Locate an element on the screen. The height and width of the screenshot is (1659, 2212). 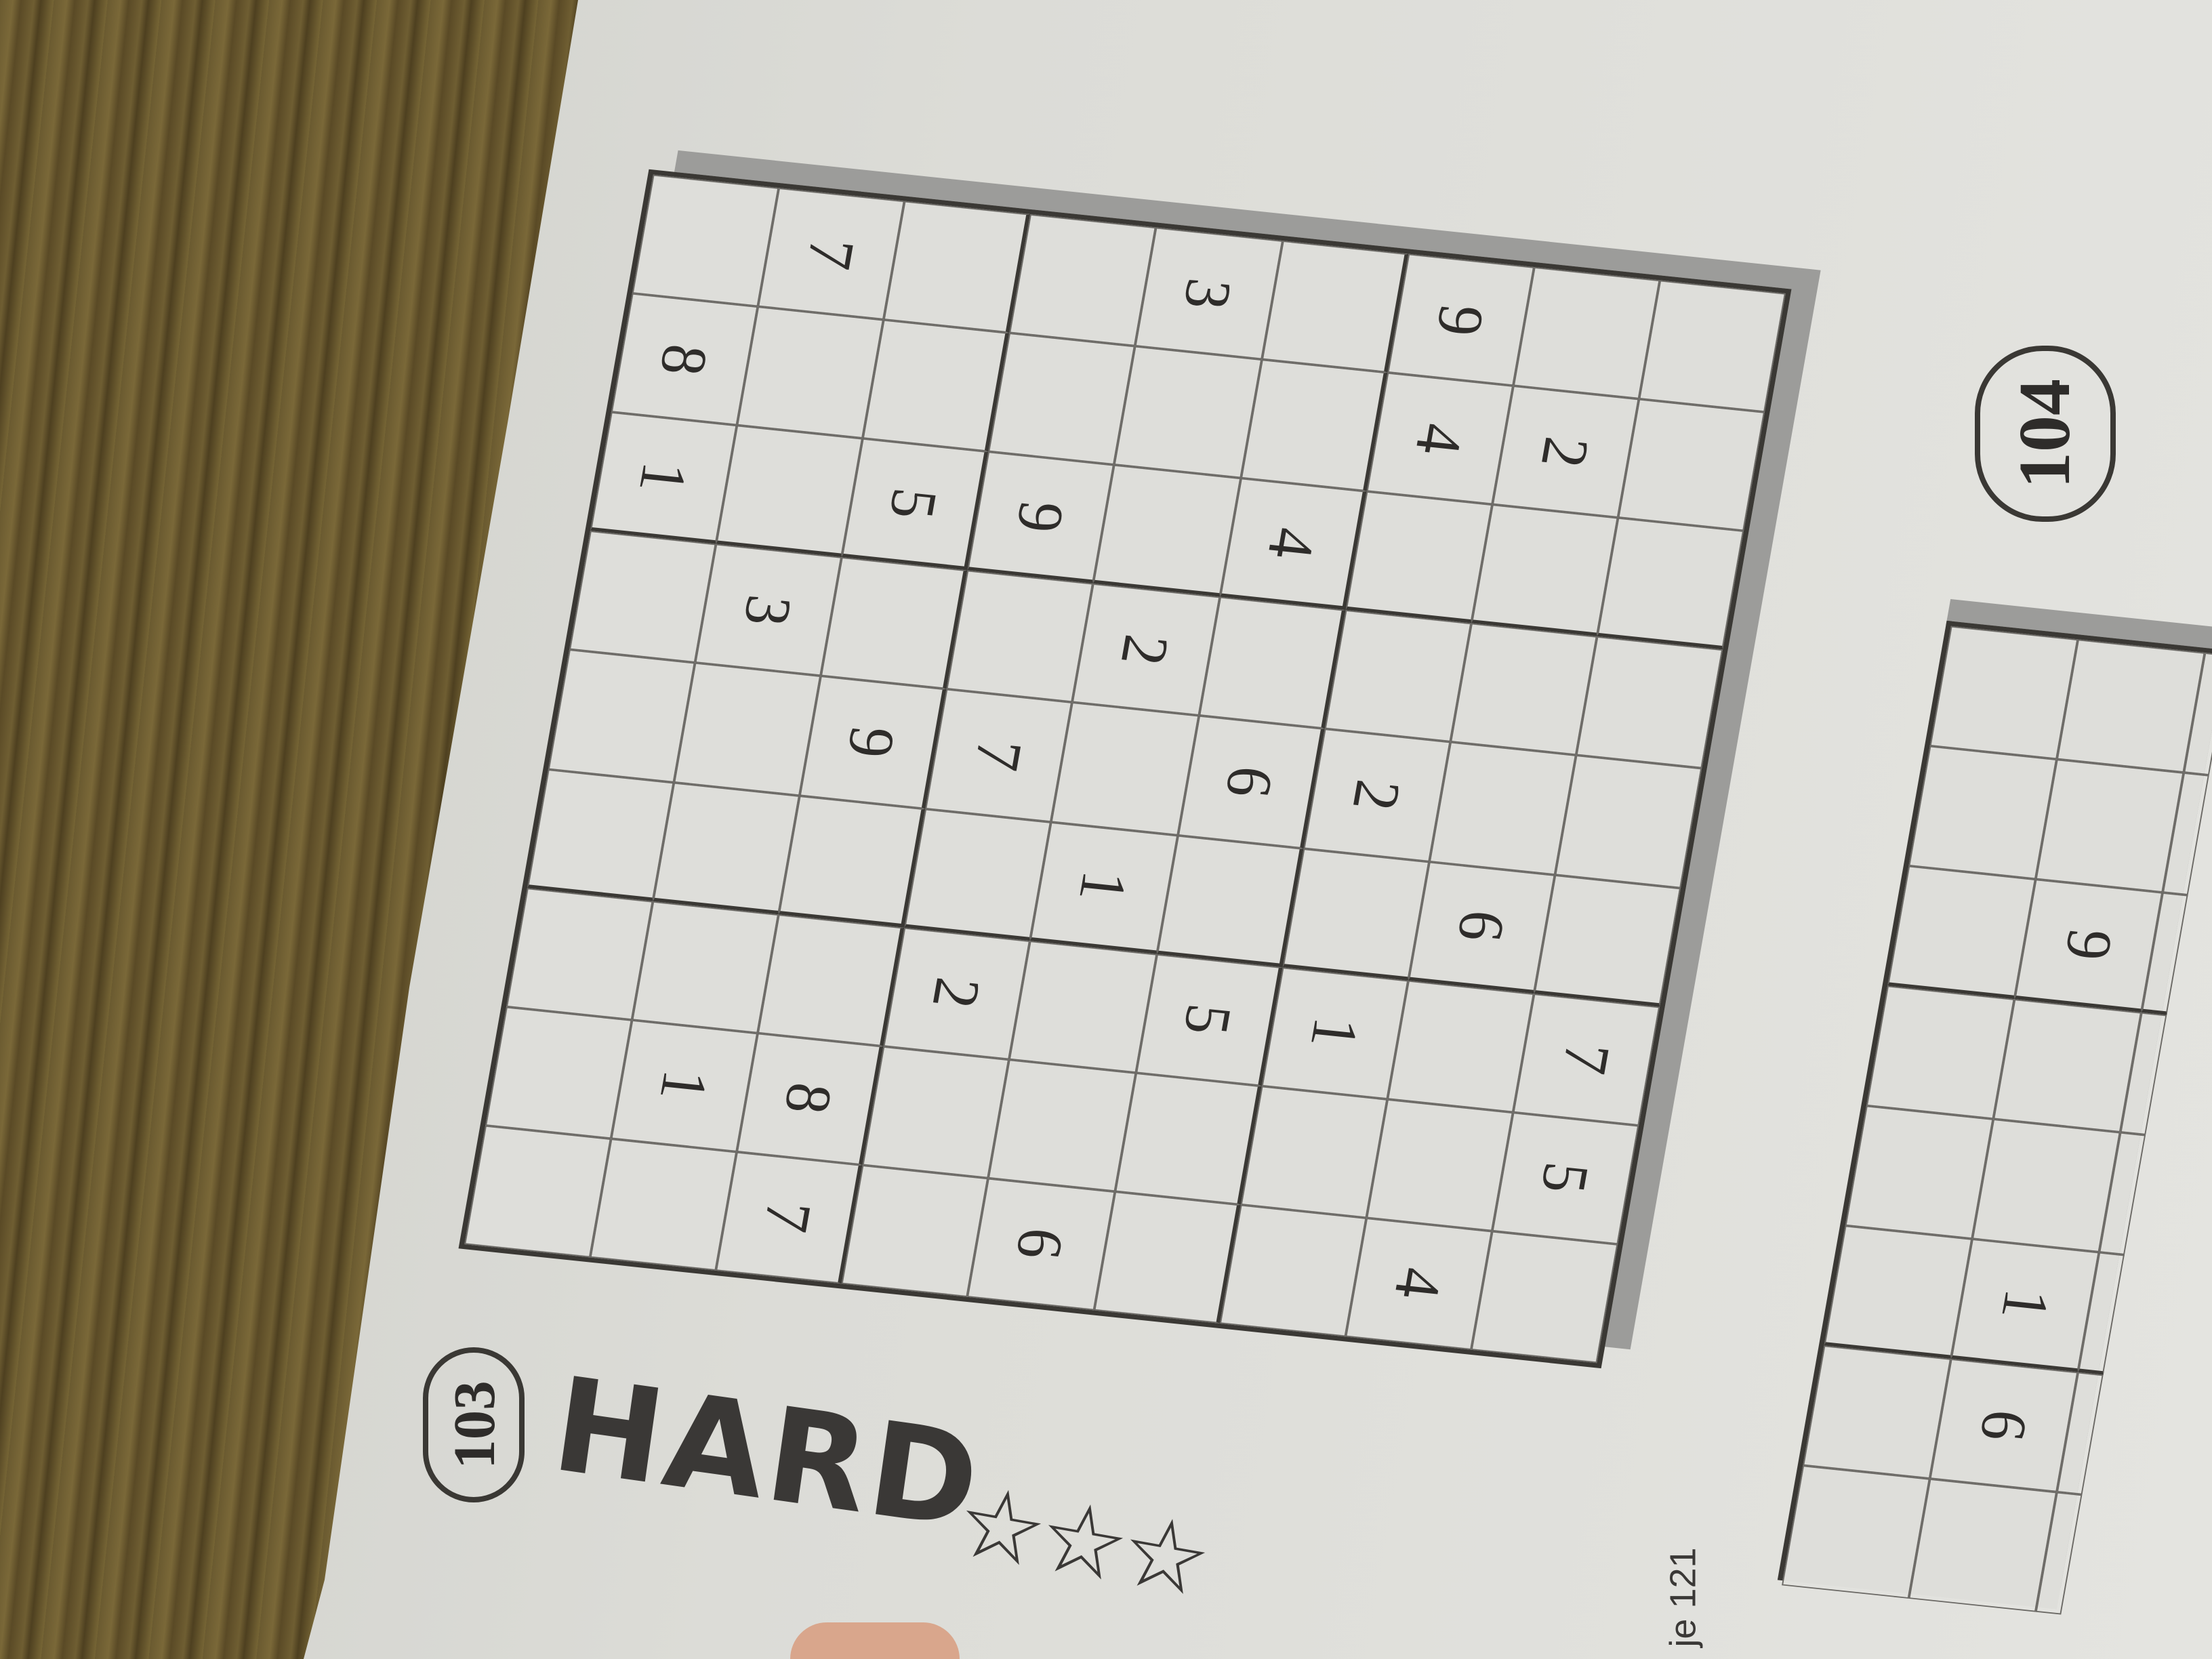
sudoku-cell: 8 is located at coordinates (685, 360).